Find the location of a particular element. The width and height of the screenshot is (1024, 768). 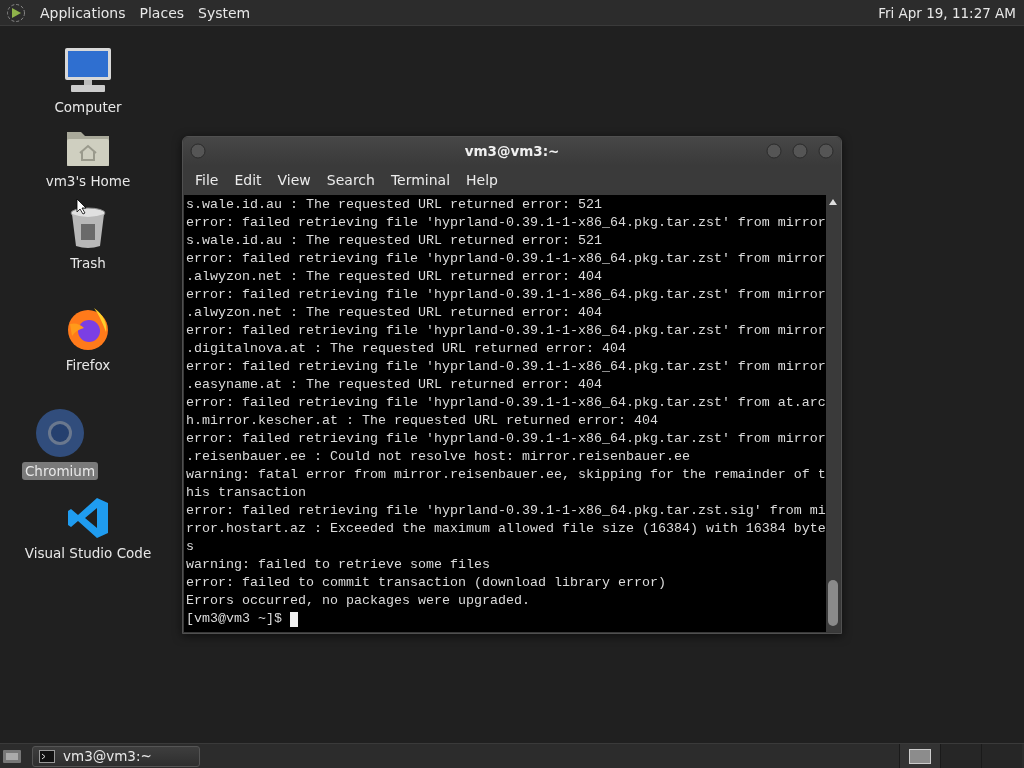

desktop-icon-label: Firefox is located at coordinates (88, 365).